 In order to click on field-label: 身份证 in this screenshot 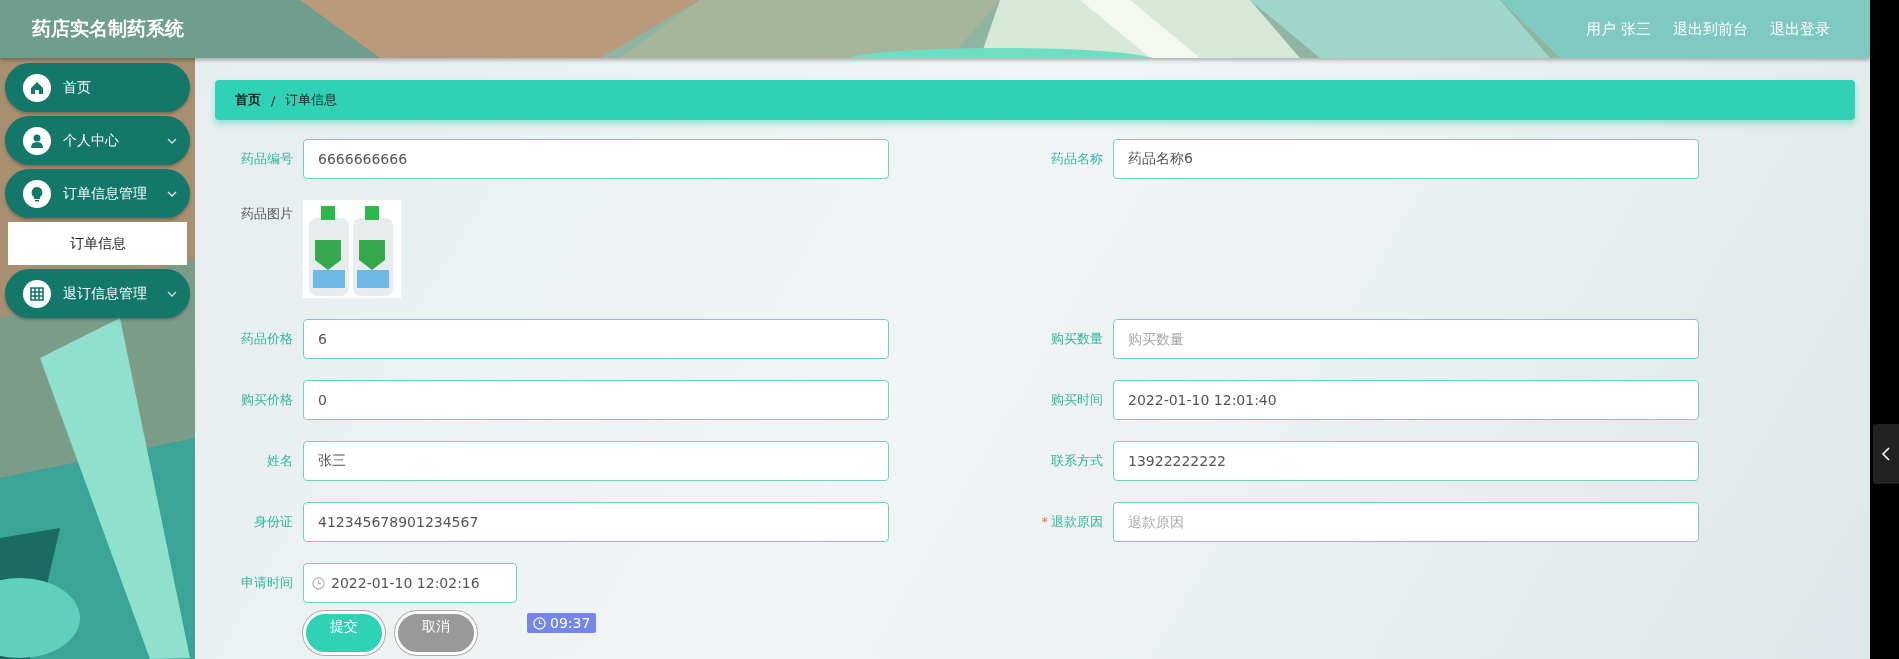, I will do `click(273, 522)`.